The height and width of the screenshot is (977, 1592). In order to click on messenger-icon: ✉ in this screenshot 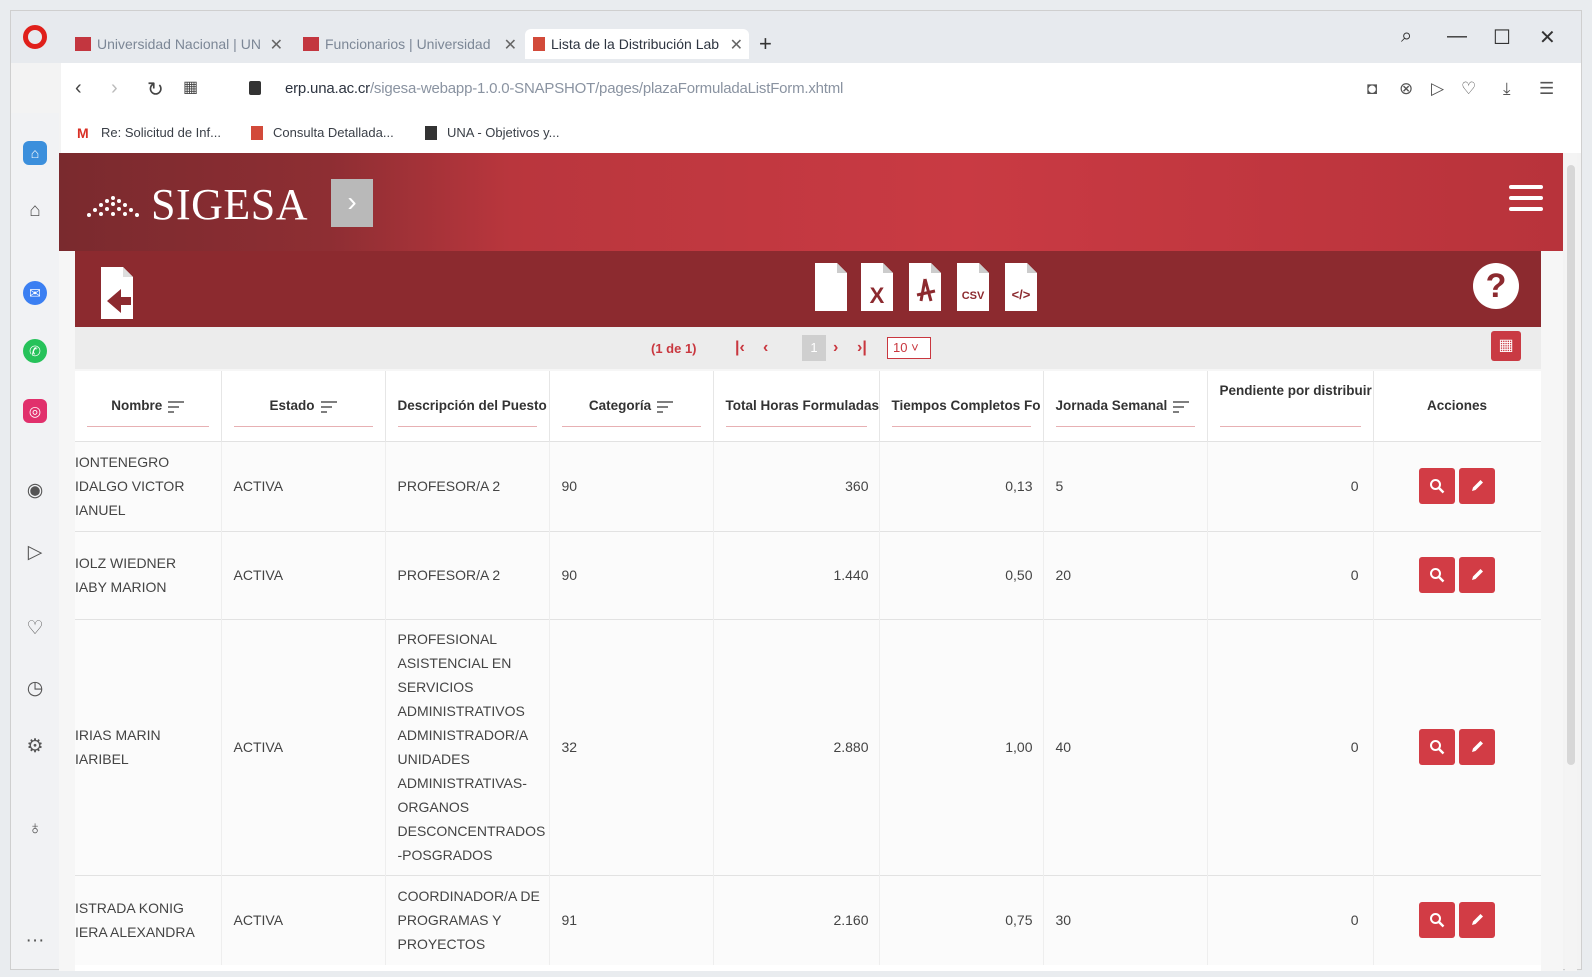, I will do `click(35, 293)`.